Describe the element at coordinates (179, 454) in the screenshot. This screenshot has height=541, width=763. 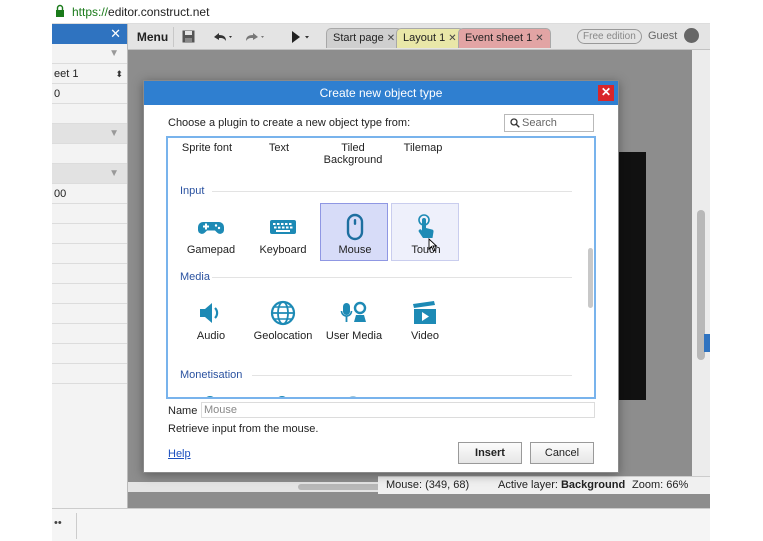
I see `help-link: Help` at that location.